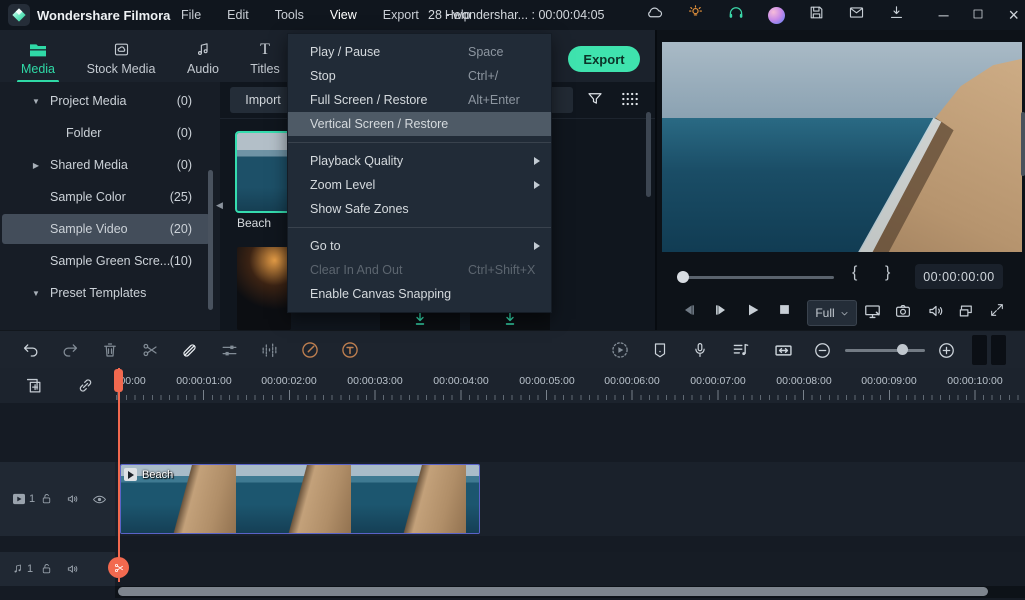 The width and height of the screenshot is (1025, 600). What do you see at coordinates (655, 15) in the screenshot?
I see `cloud-icon` at bounding box center [655, 15].